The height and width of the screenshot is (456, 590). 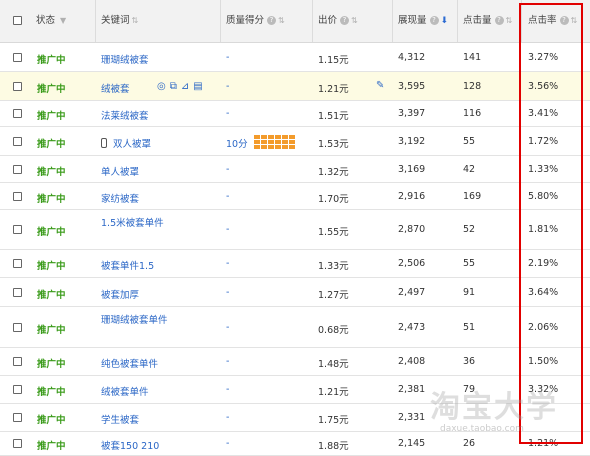 What do you see at coordinates (17, 20) in the screenshot?
I see `select-all-checkbox` at bounding box center [17, 20].